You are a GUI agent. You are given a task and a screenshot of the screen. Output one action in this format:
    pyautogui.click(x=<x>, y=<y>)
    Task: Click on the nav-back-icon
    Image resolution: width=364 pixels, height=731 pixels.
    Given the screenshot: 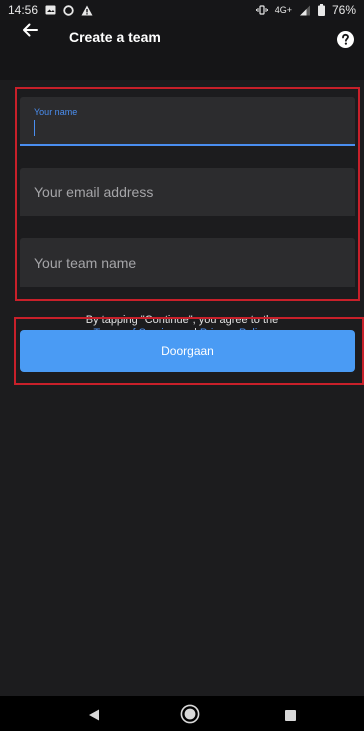 What is the action you would take?
    pyautogui.click(x=94, y=714)
    